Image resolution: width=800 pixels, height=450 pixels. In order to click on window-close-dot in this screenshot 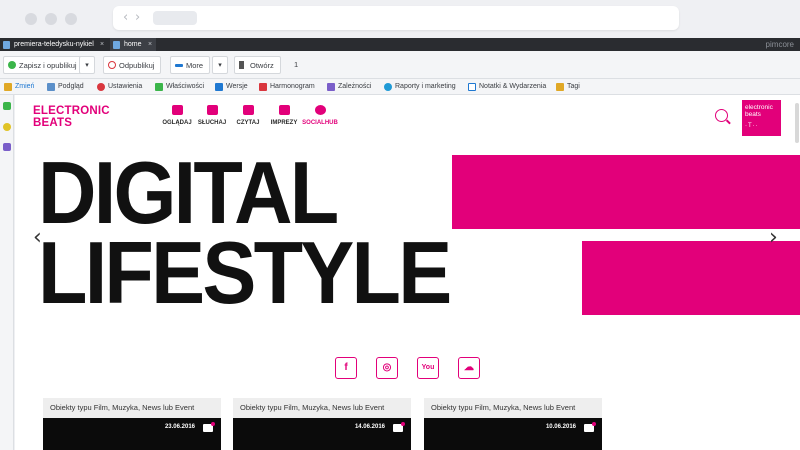, I will do `click(31, 19)`.